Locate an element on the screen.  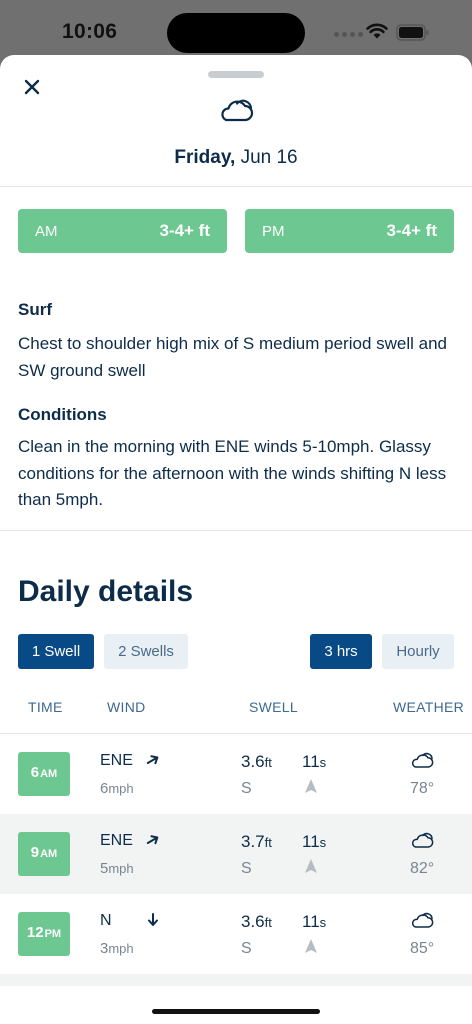
close-icon is located at coordinates (32, 87).